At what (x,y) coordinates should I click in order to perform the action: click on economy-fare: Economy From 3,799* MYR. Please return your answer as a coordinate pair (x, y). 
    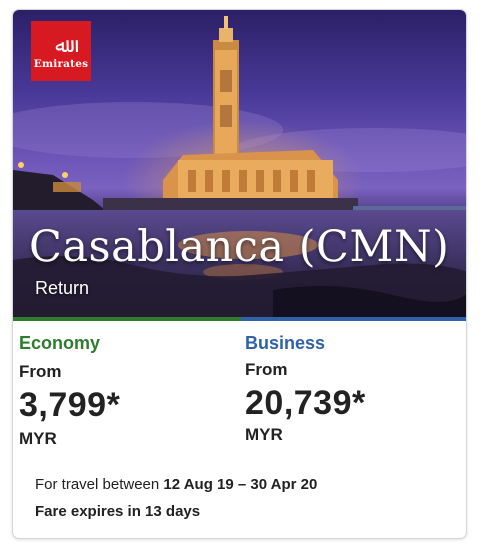
    Looking at the image, I should click on (69, 391).